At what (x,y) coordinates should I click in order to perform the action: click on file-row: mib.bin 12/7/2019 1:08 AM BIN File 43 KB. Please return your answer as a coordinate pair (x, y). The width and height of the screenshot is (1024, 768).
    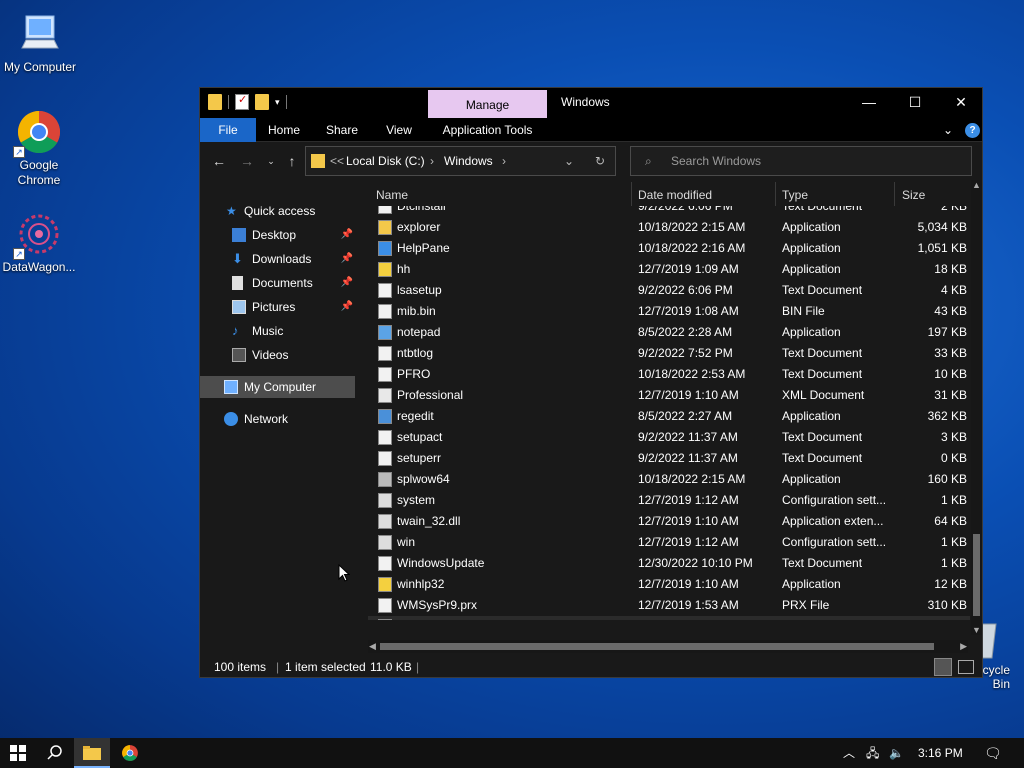
    Looking at the image, I should click on (669, 311).